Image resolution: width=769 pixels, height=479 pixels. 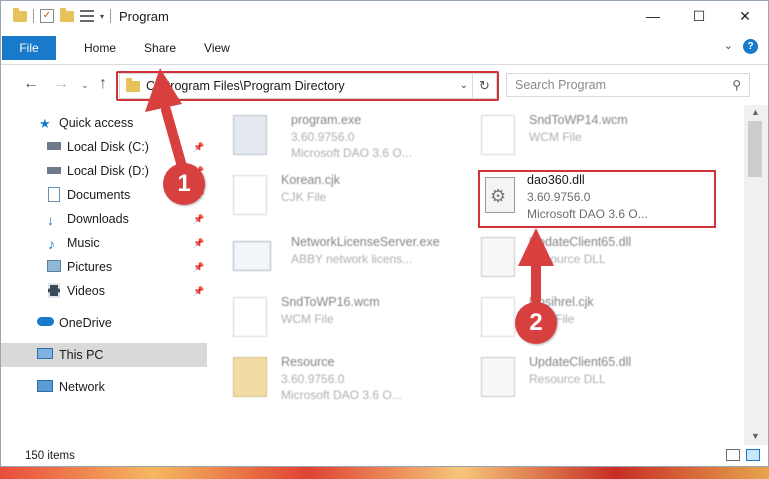 What do you see at coordinates (250, 135) in the screenshot?
I see `exe-icon` at bounding box center [250, 135].